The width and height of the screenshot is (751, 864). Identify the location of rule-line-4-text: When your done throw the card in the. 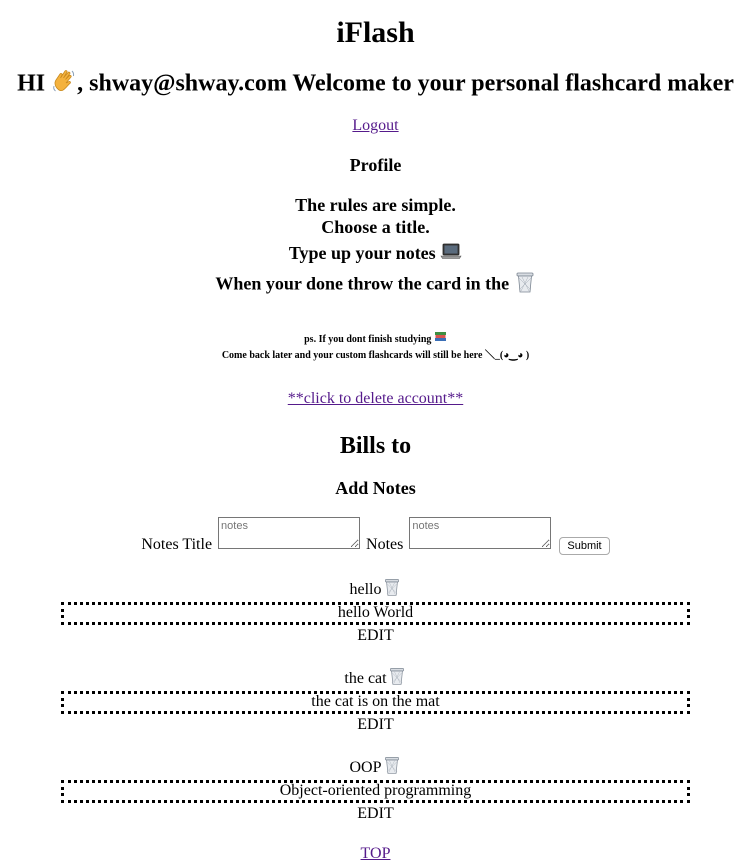
(362, 284).